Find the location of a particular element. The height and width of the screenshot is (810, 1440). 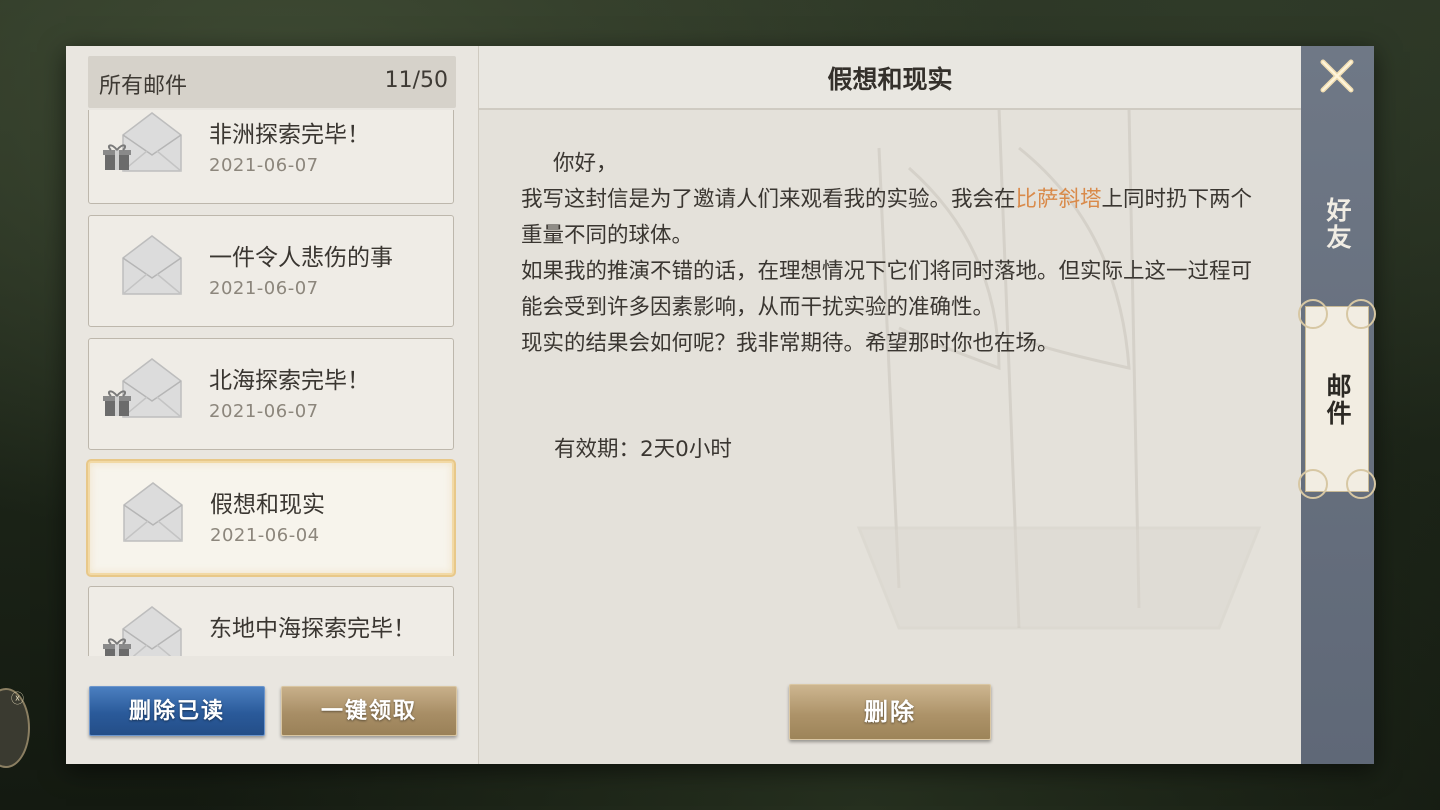

mail-item-selected: 假想和现实 2021-06-04 is located at coordinates (271, 518).